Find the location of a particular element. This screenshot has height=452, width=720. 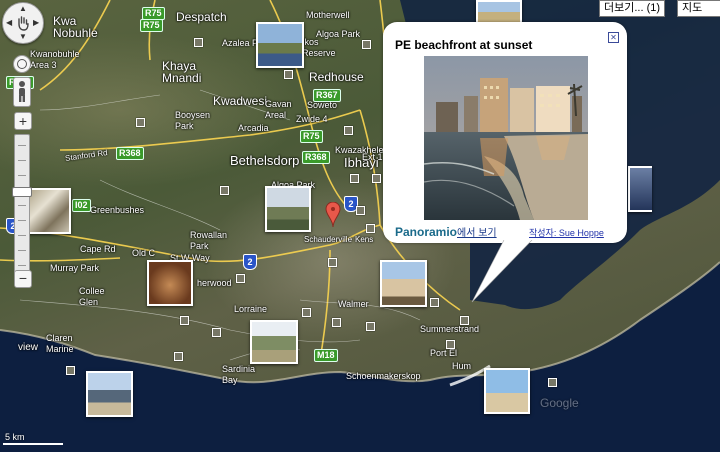

shield-r368-left: R368 is located at coordinates (130, 153).